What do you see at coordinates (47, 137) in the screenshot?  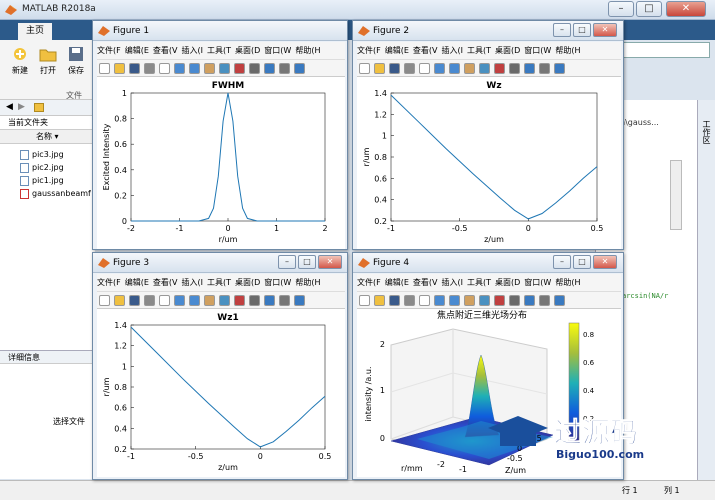 I see `name-column-header: 名称 ▾` at bounding box center [47, 137].